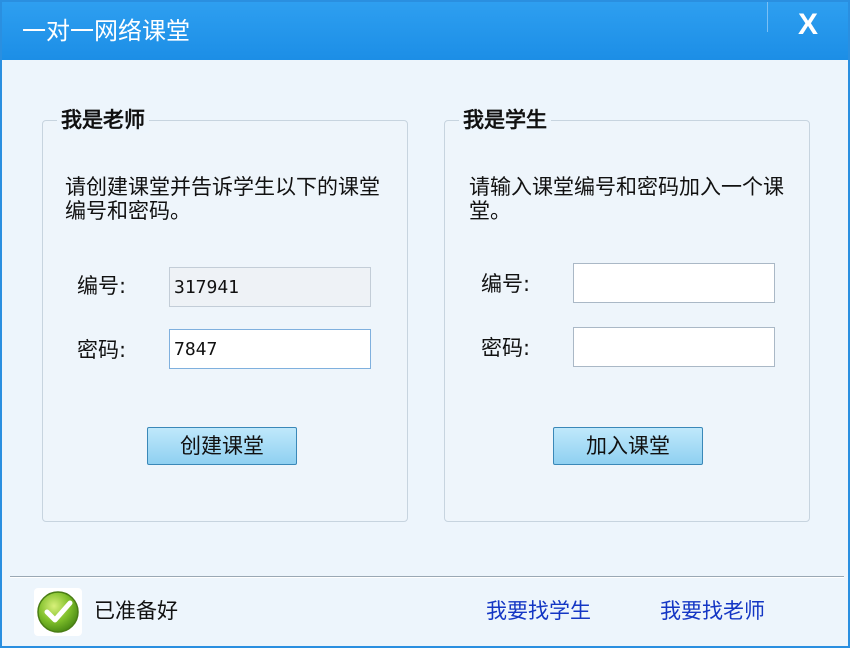 The width and height of the screenshot is (858, 654). Describe the element at coordinates (427, 577) in the screenshot. I see `footer-divider-highlight` at that location.